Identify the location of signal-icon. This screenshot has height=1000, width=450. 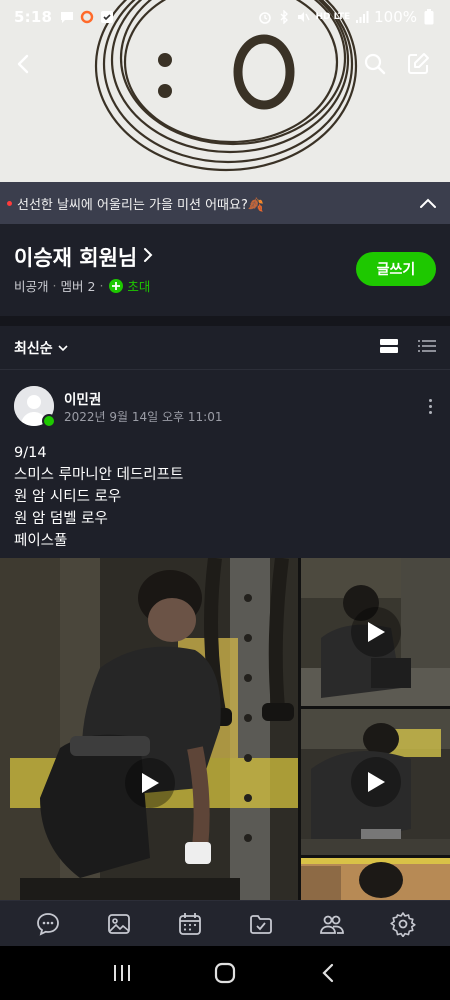
(362, 17).